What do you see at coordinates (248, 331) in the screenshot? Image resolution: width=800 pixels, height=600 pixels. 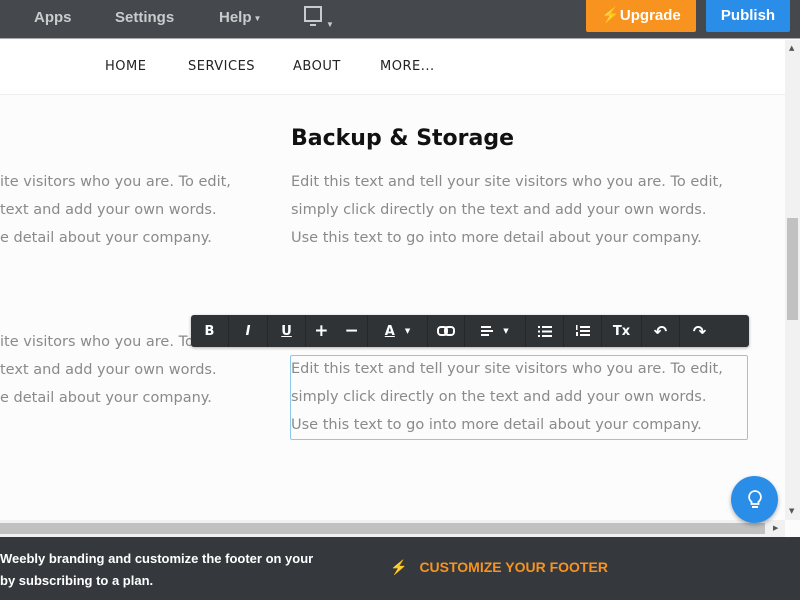 I see `italic-button: I` at bounding box center [248, 331].